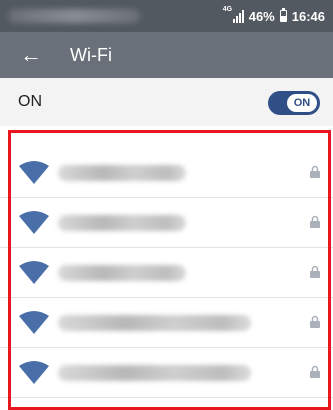 The width and height of the screenshot is (333, 410). Describe the element at coordinates (74, 16) in the screenshot. I see `notification-icons-obscured` at that location.